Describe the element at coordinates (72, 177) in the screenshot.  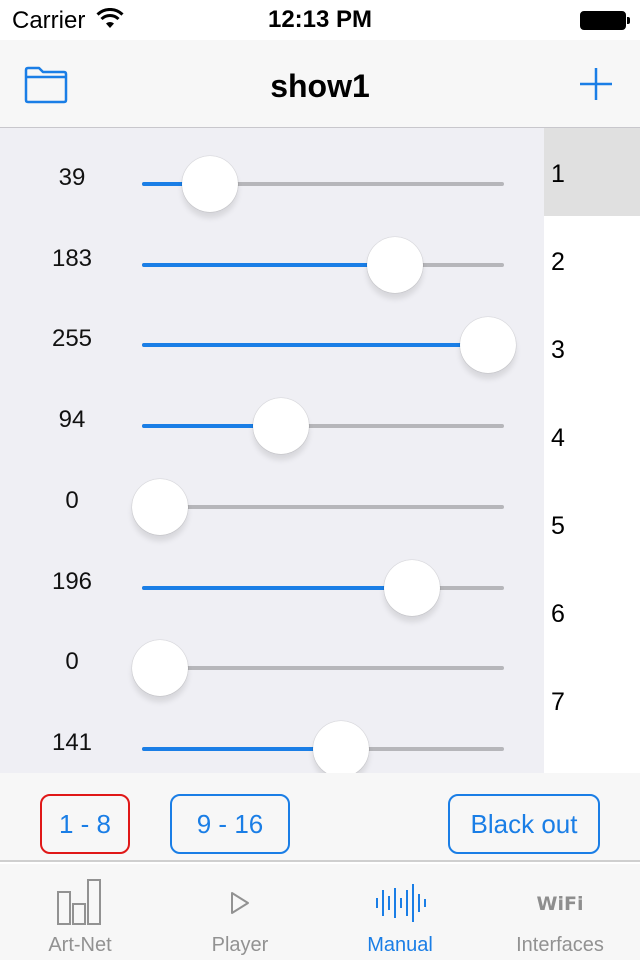
I see `slider-value-label: 39` at that location.